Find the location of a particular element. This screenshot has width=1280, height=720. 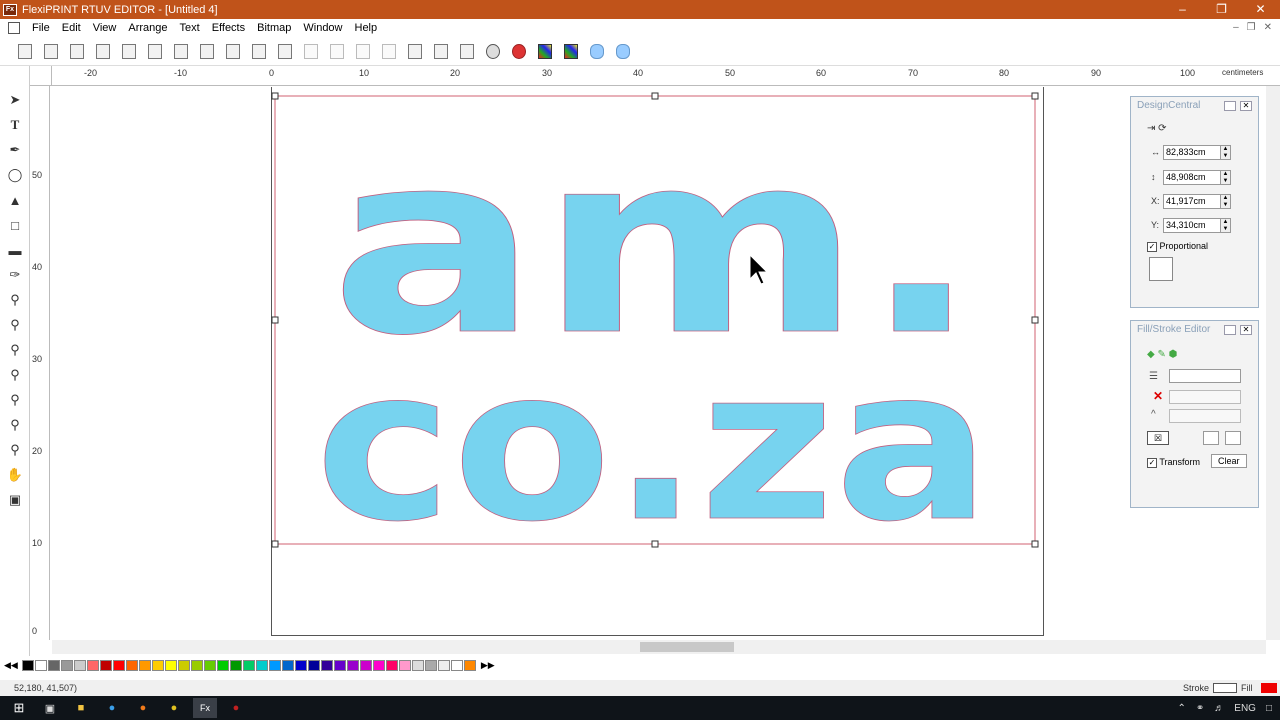

transform-checkbox: ✓ is located at coordinates (1152, 462).